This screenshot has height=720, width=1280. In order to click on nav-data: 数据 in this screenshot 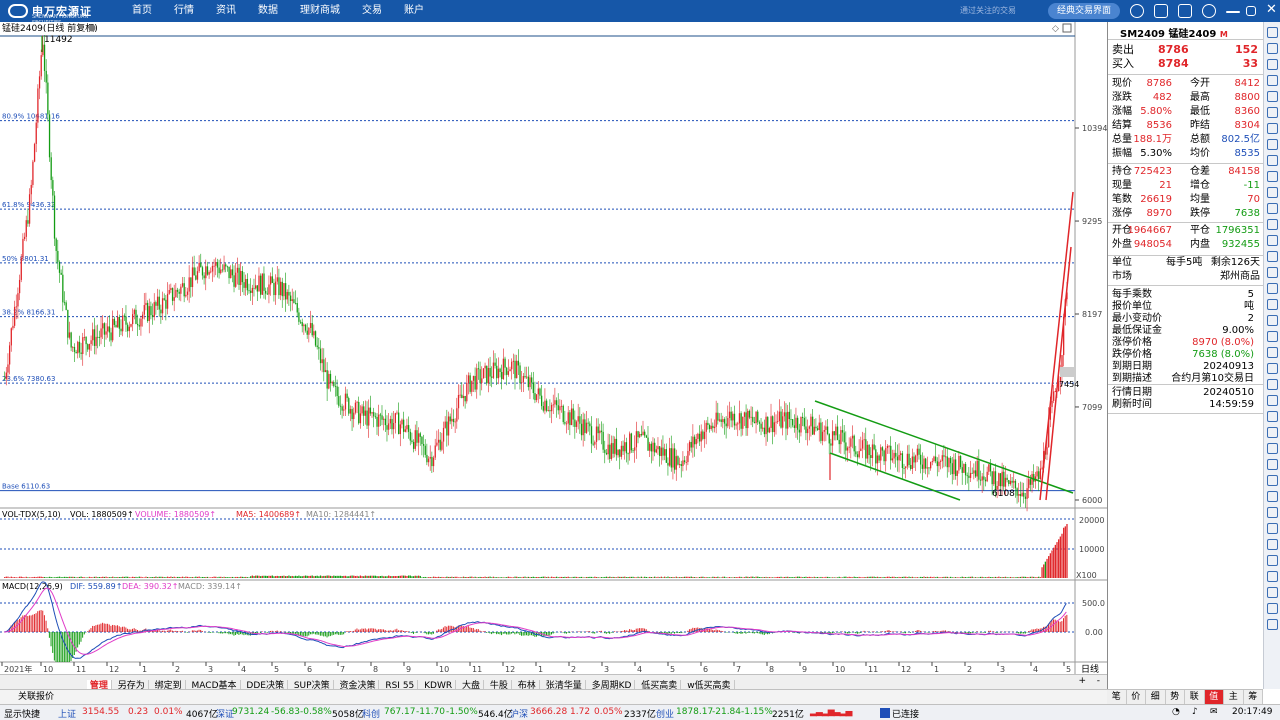, I will do `click(268, 11)`.